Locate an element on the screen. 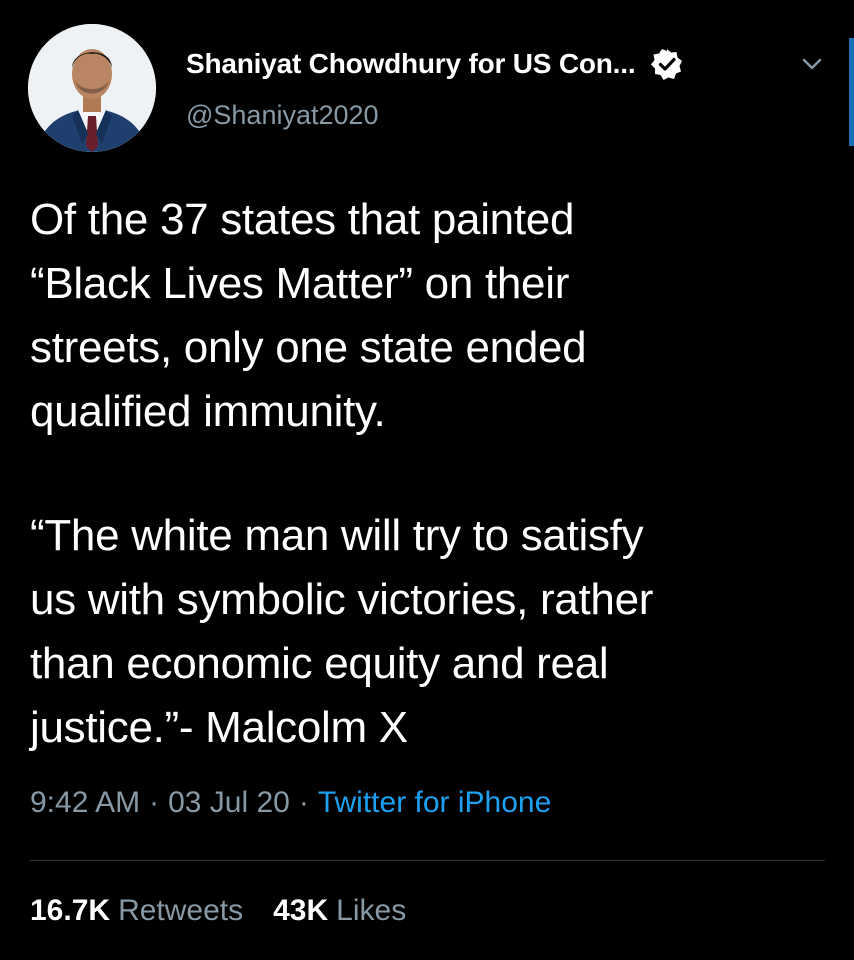 The height and width of the screenshot is (960, 854). user-handle: @Shaniyat2020 is located at coordinates (282, 115).